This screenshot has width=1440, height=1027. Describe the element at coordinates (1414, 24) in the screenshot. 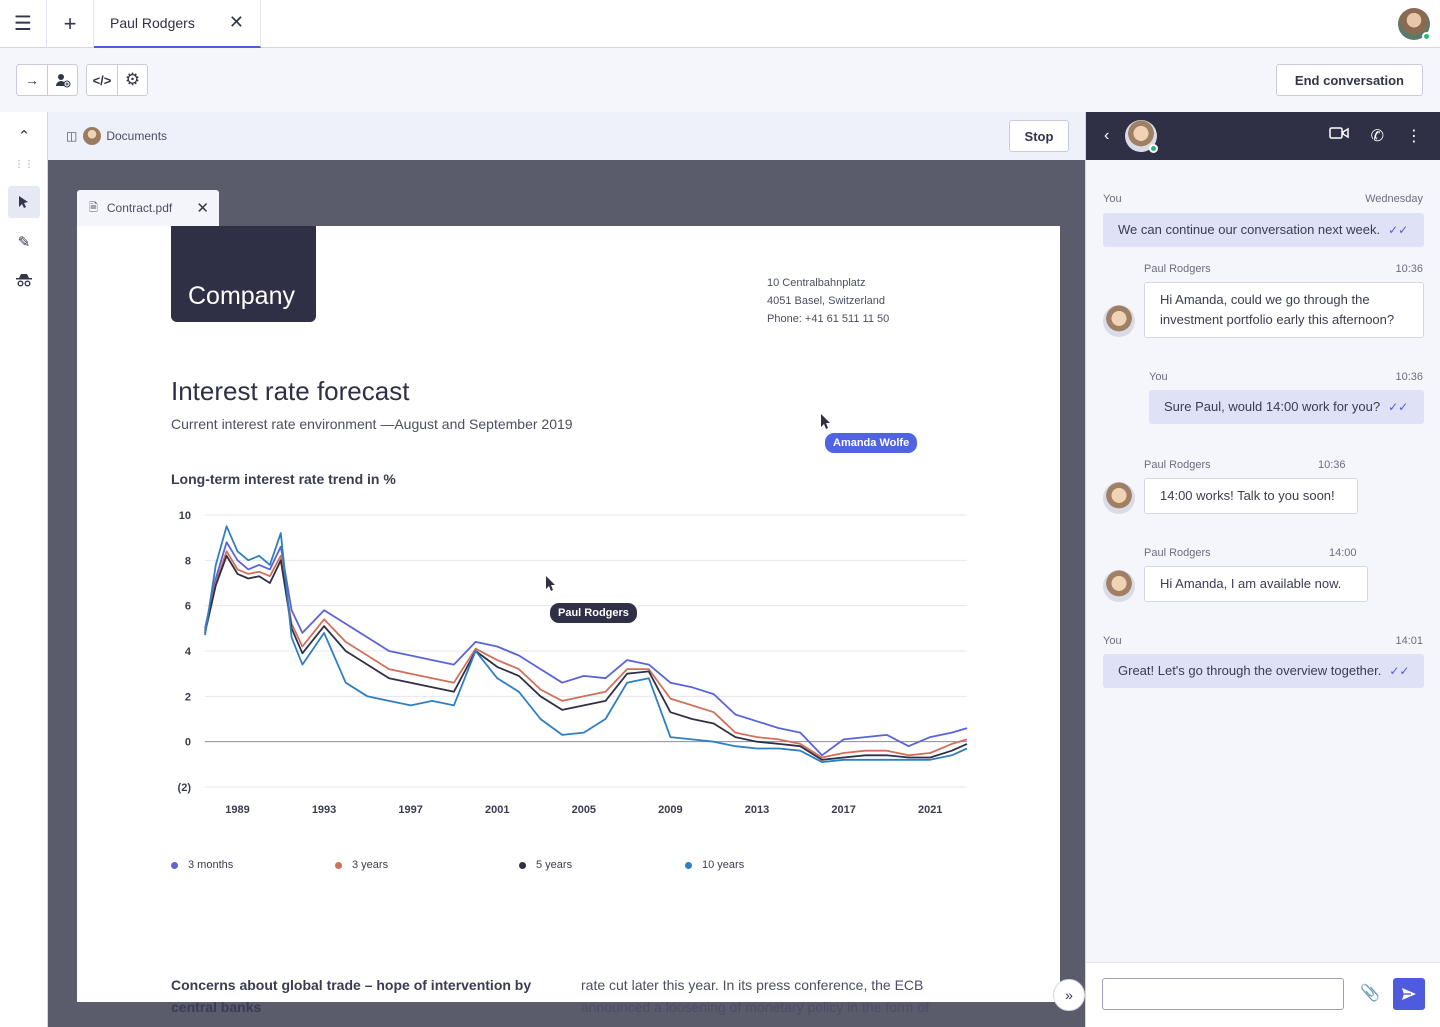

I see `user-avatar` at that location.